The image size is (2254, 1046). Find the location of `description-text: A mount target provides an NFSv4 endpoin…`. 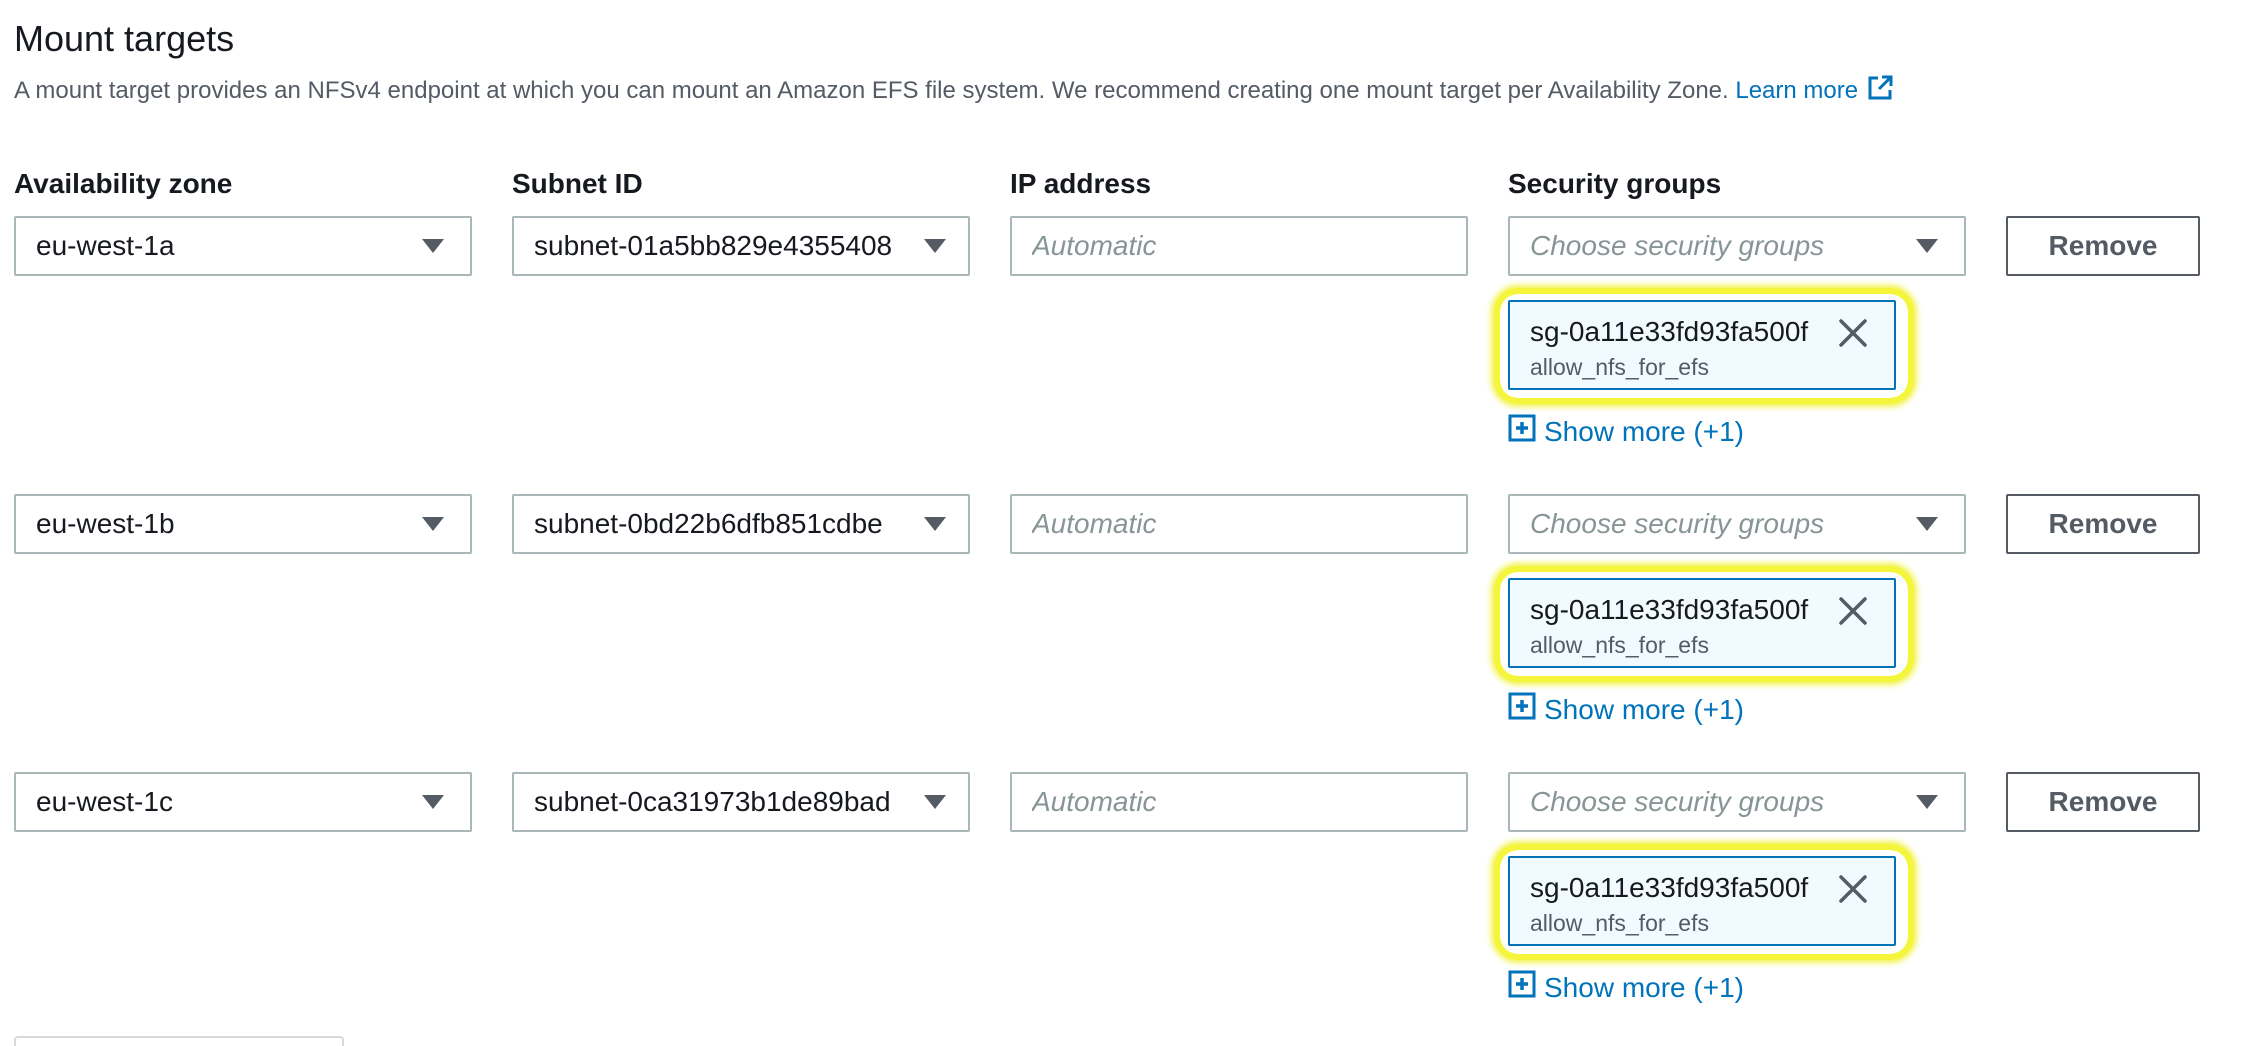

description-text: A mount target provides an NFSv4 endpoin… is located at coordinates (871, 90).